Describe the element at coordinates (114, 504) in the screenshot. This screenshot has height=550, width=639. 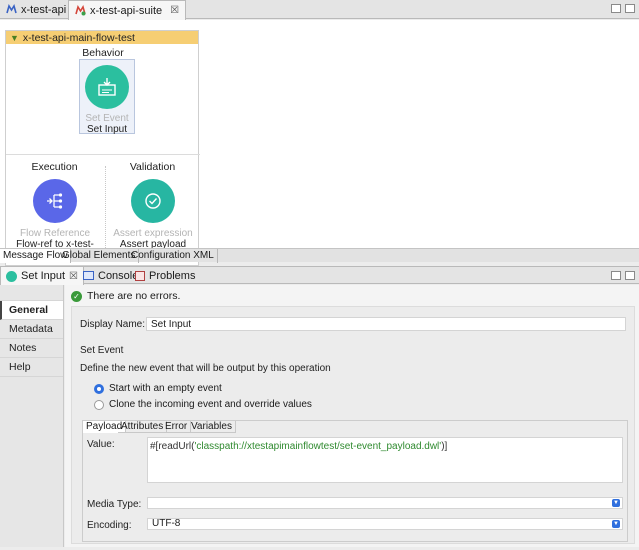
I see `media-type-label: Media Type:` at that location.